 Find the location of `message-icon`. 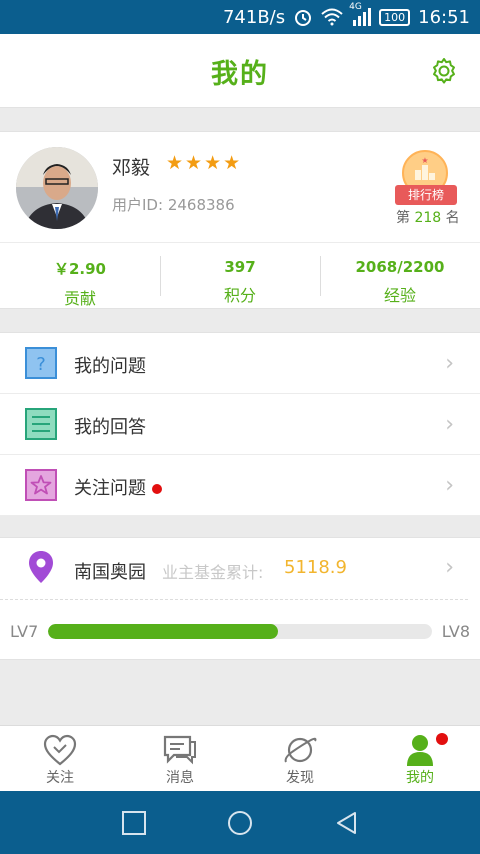

message-icon is located at coordinates (179, 750).